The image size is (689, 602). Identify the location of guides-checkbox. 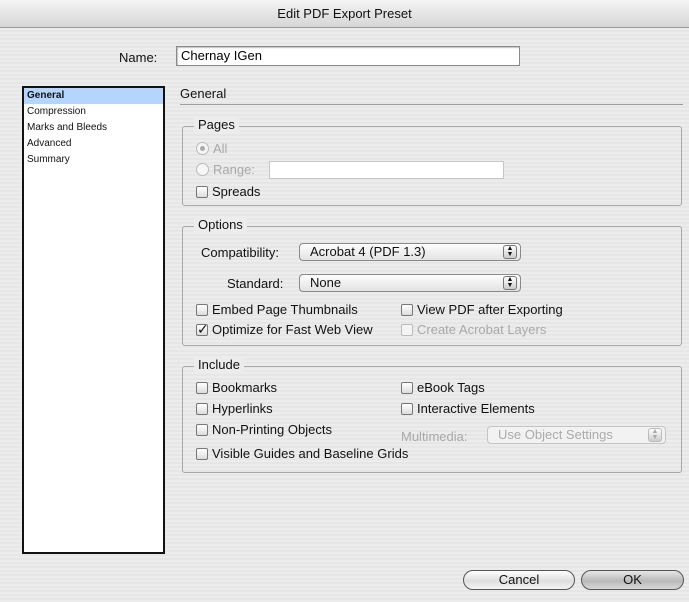
(202, 453).